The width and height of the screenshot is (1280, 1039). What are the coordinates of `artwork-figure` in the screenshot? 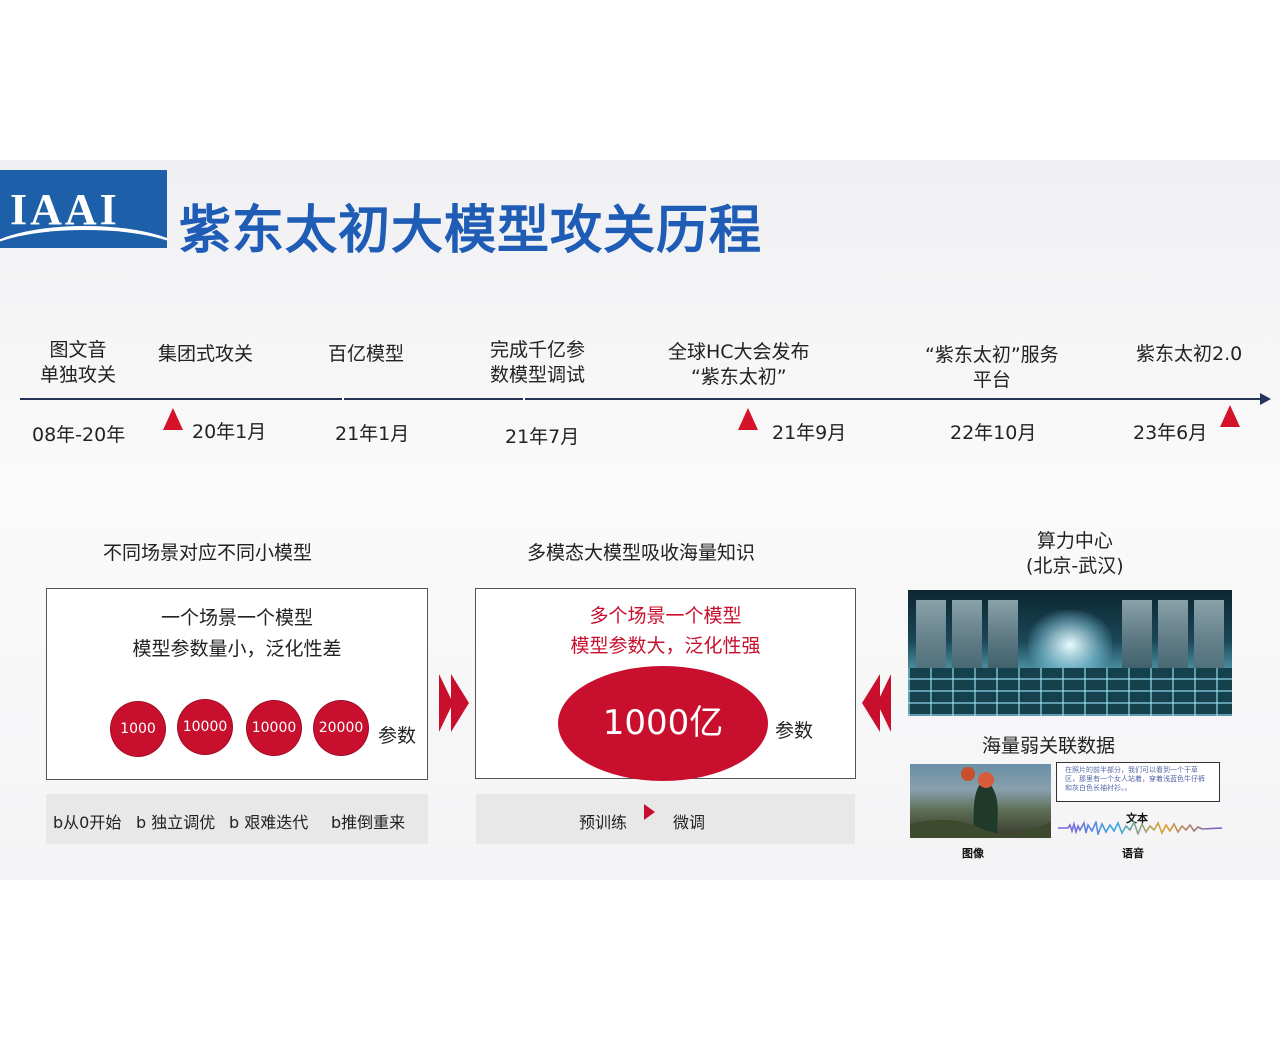 It's located at (980, 802).